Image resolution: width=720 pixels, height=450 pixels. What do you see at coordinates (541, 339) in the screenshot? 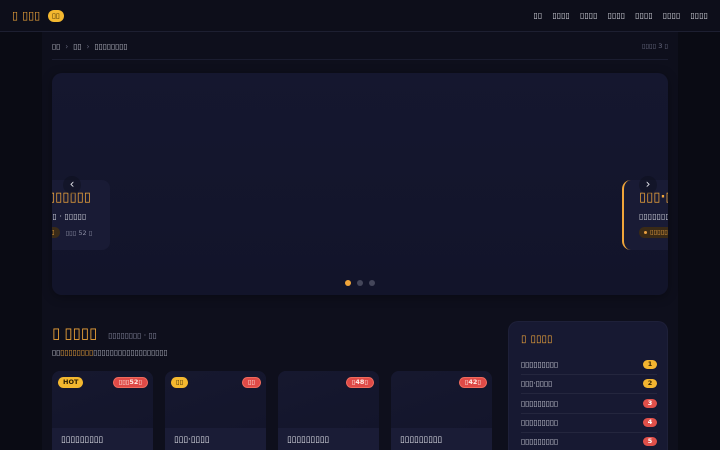
I see `sidebar-title-text: ▯▯▯▯` at bounding box center [541, 339].